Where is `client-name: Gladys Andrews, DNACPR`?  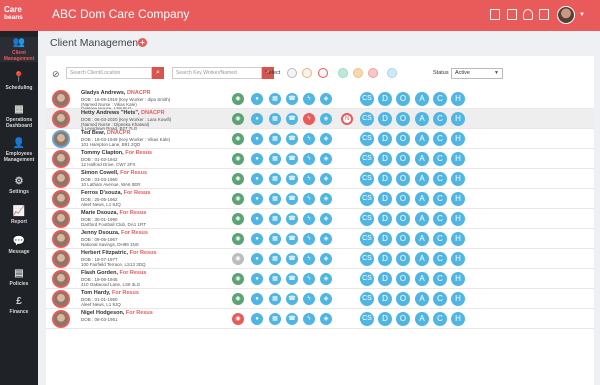
client-name: Gladys Andrews, DNACPR is located at coordinates (115, 93).